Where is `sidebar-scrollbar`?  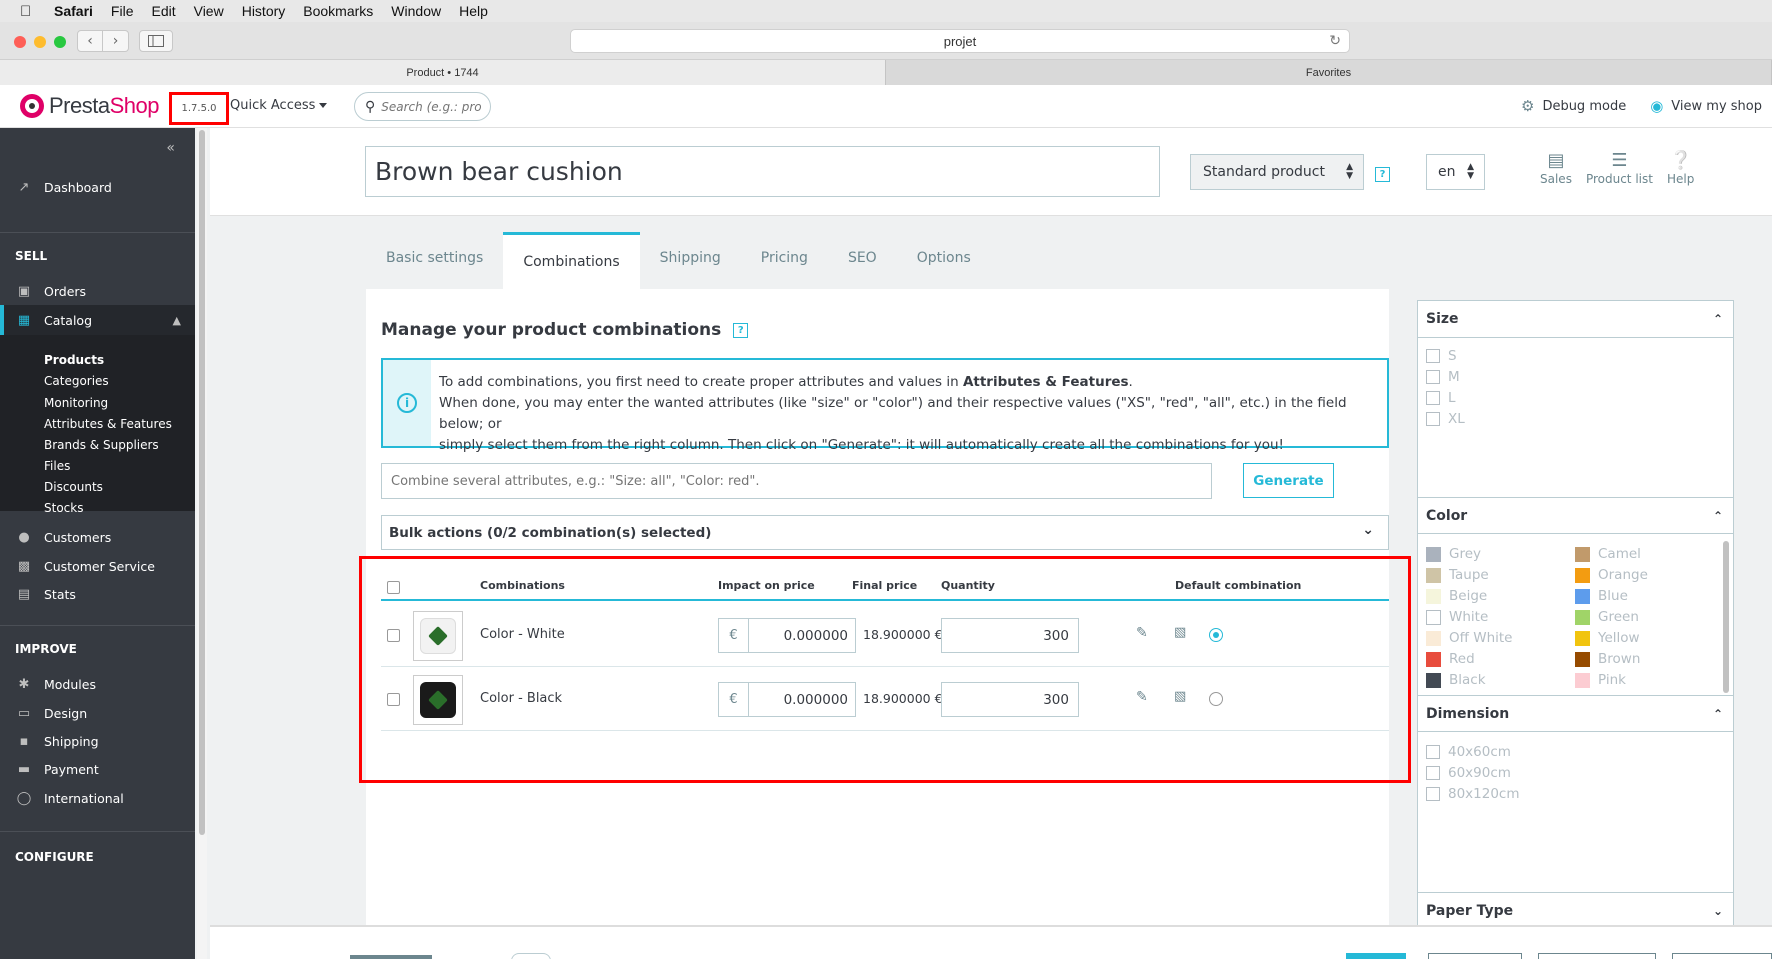 sidebar-scrollbar is located at coordinates (202, 543).